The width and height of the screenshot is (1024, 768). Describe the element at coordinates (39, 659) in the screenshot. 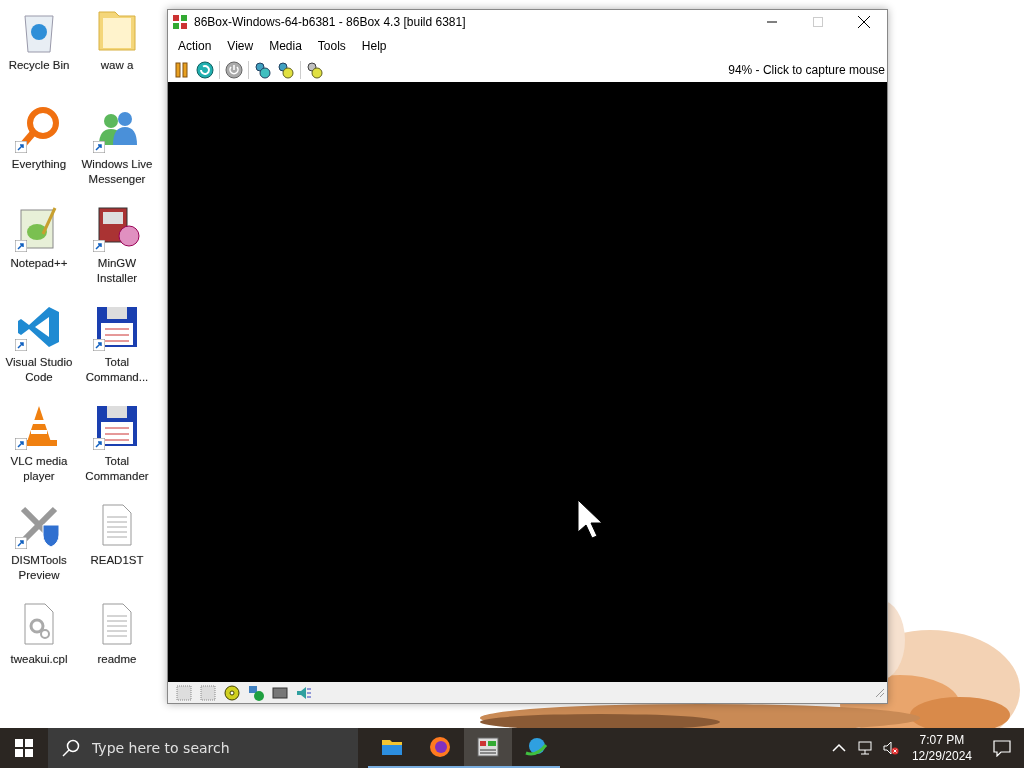

I see `icon-label: tweakui.cpl` at that location.